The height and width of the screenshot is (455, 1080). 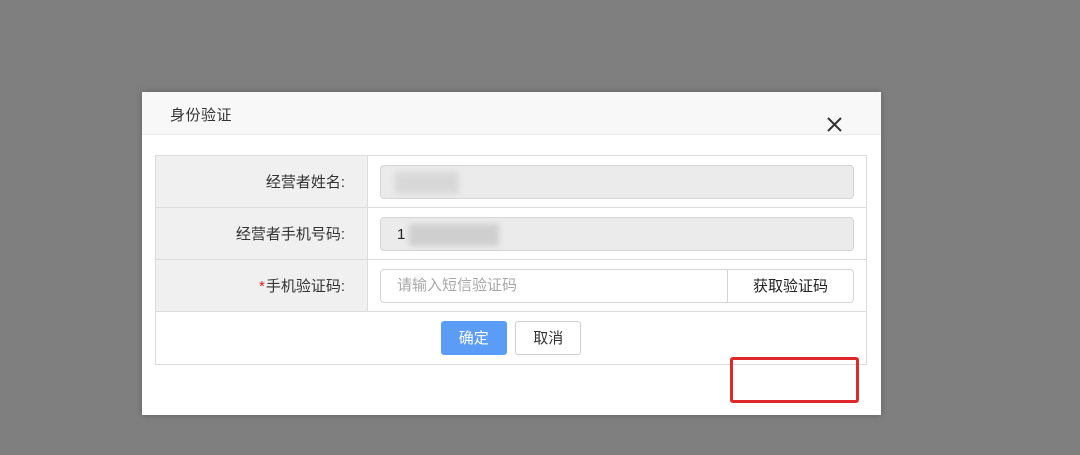 What do you see at coordinates (554, 285) in the screenshot?
I see `sms-code-input` at bounding box center [554, 285].